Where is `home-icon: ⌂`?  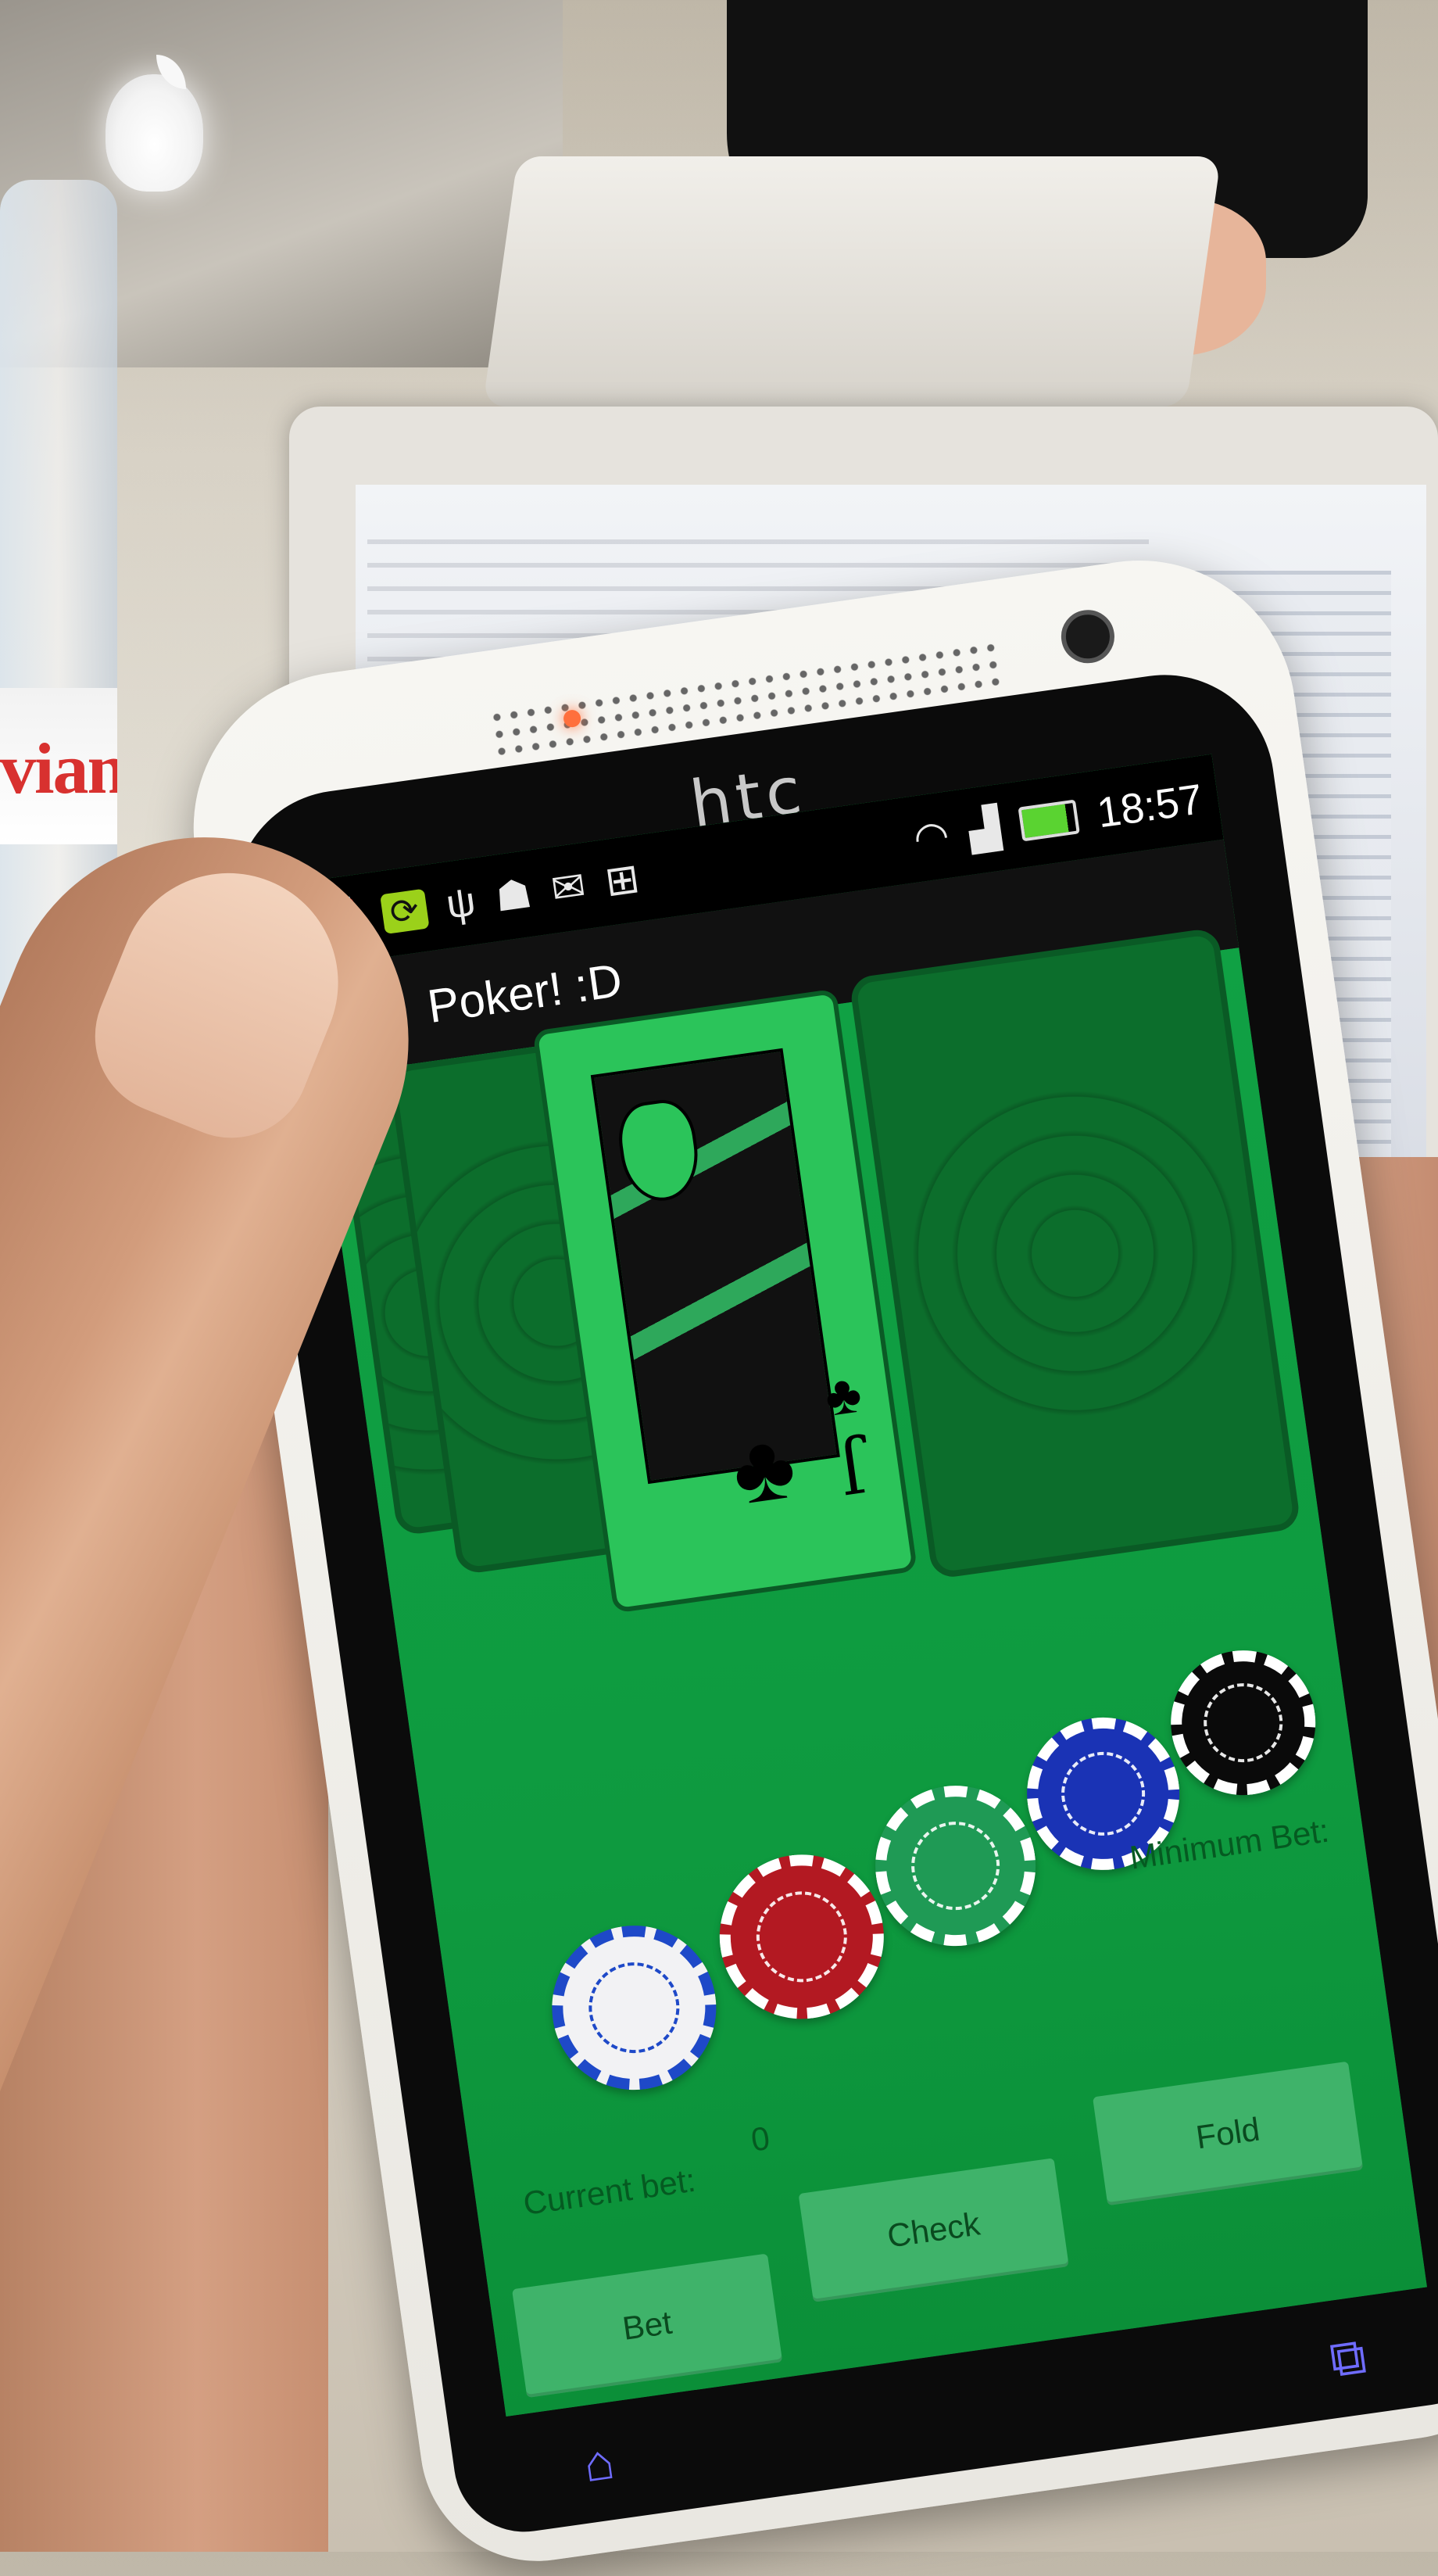
home-icon: ⌂ is located at coordinates (599, 2463).